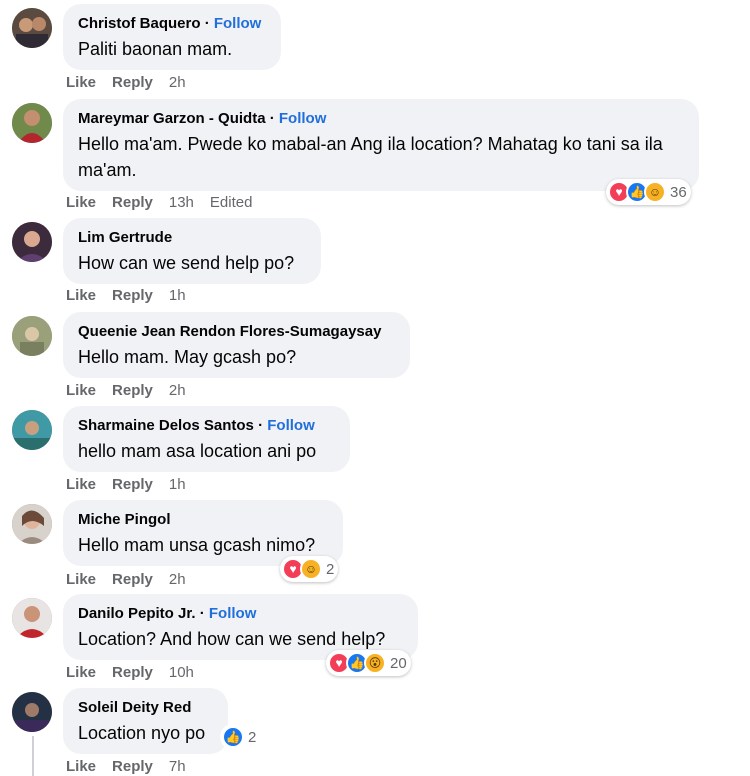 The width and height of the screenshot is (750, 776). Describe the element at coordinates (125, 237) in the screenshot. I see `commenter-name: Lim Gertrude` at that location.